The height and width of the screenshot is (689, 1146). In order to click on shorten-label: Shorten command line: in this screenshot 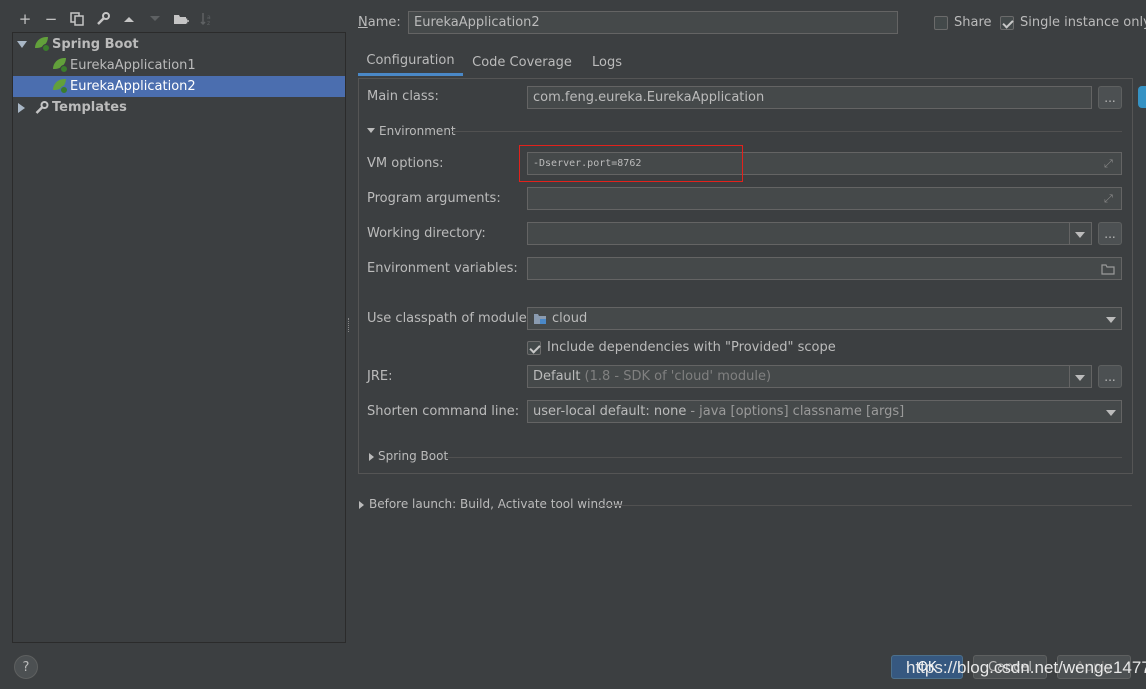, I will do `click(443, 411)`.